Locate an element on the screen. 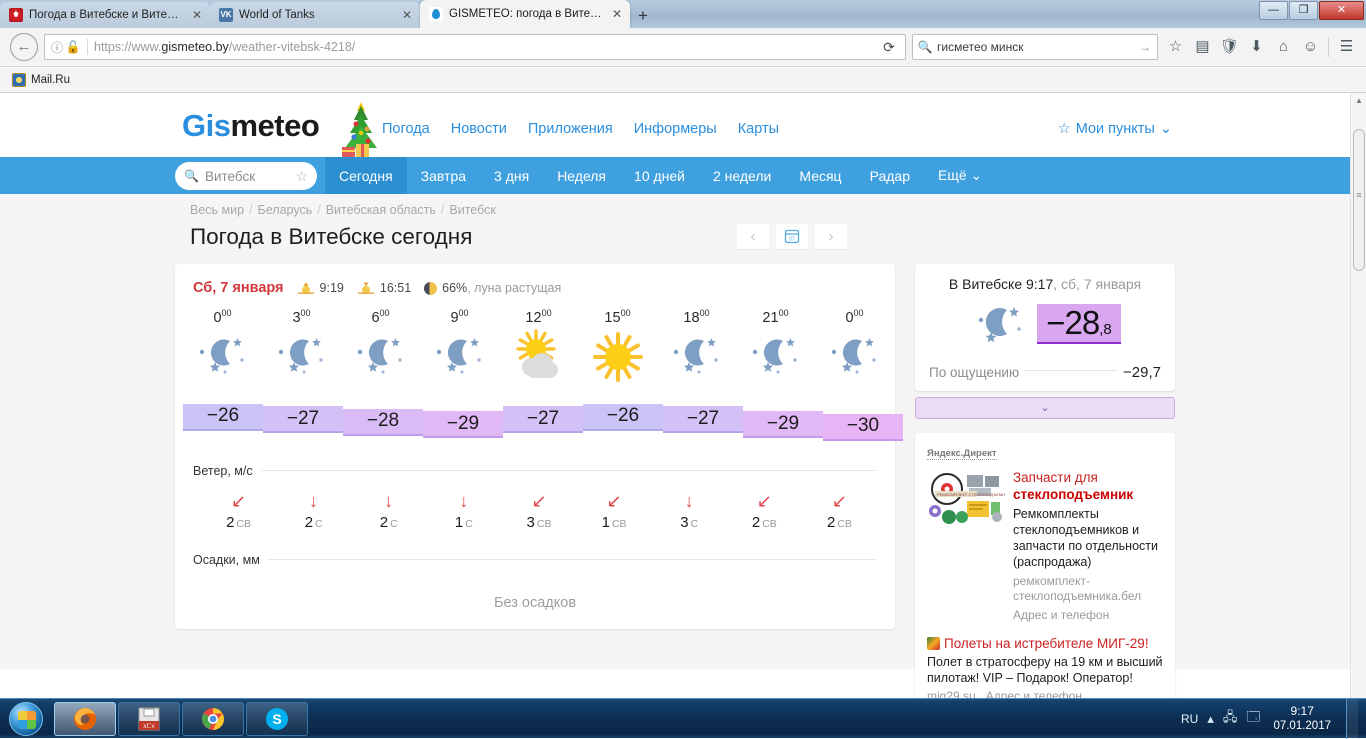  wind-speed: 1С is located at coordinates (463, 522).